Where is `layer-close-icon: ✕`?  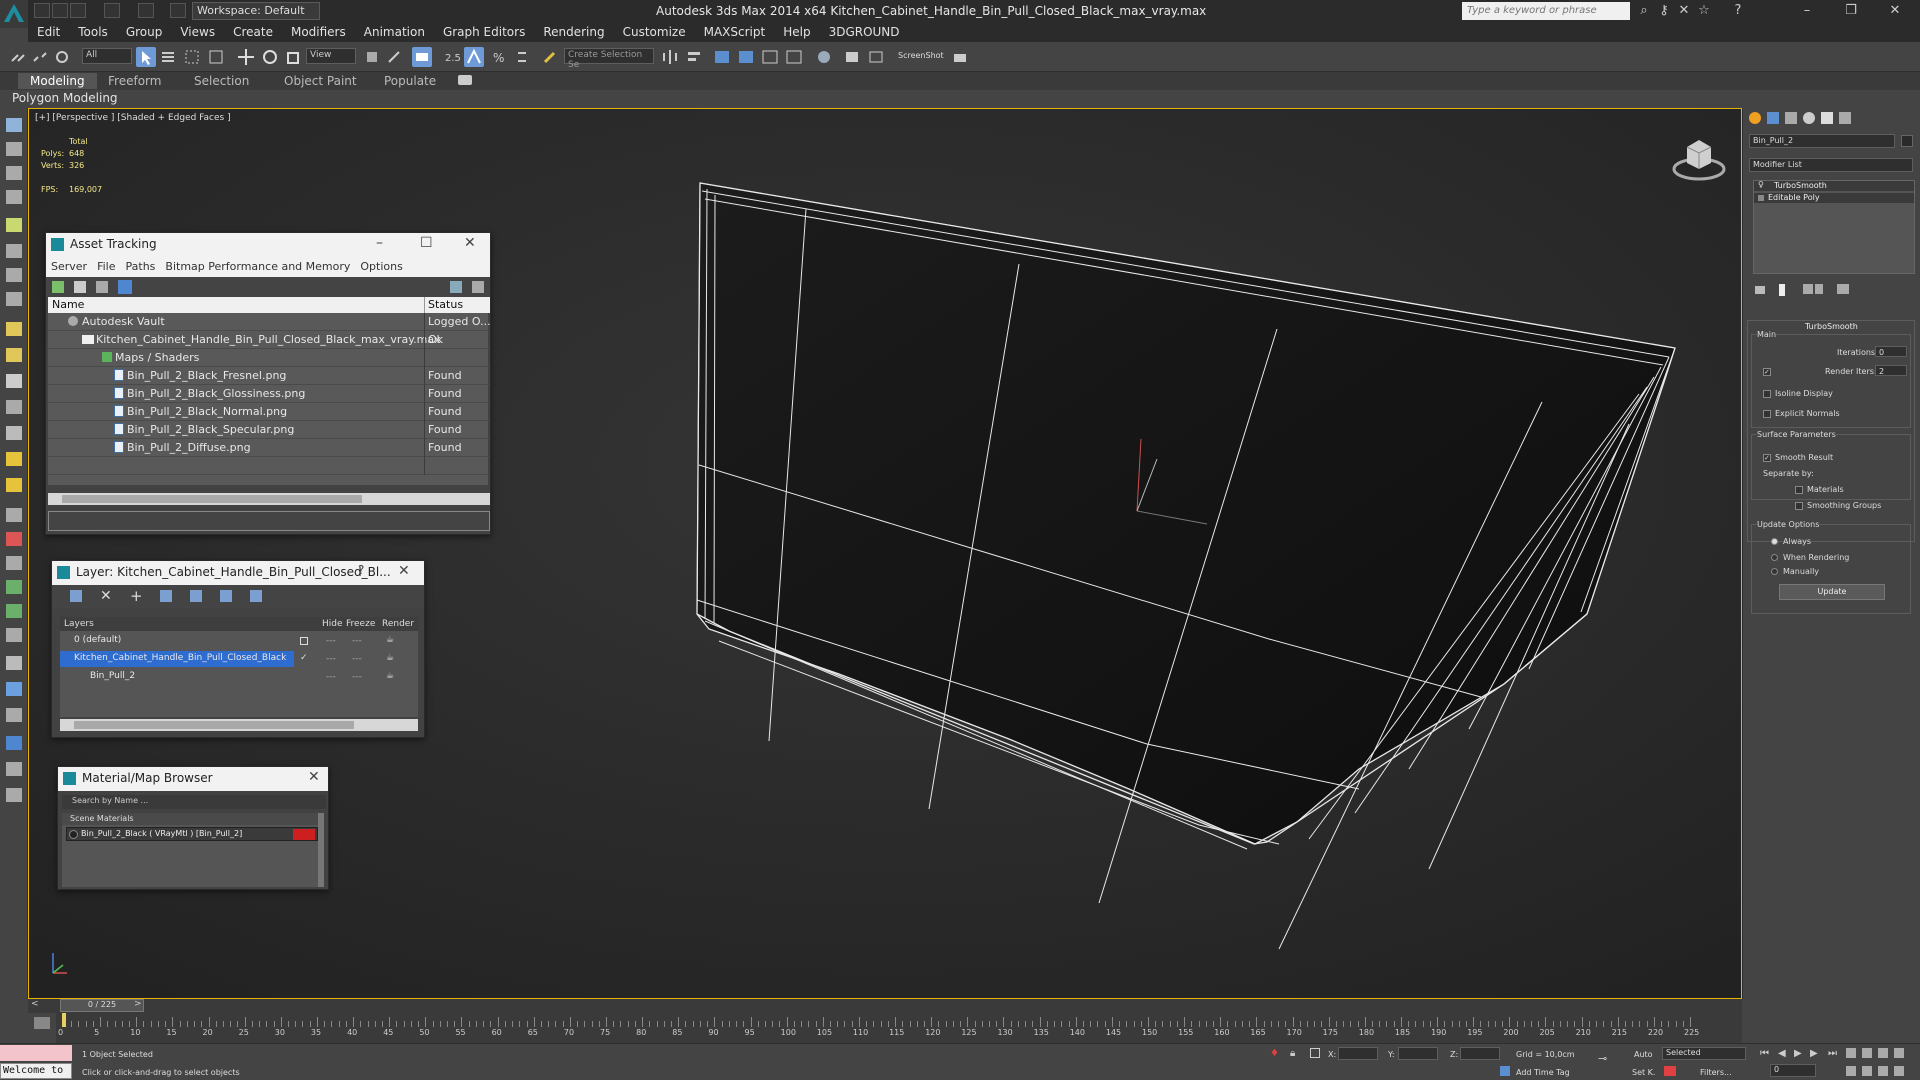
layer-close-icon: ✕ is located at coordinates (404, 571).